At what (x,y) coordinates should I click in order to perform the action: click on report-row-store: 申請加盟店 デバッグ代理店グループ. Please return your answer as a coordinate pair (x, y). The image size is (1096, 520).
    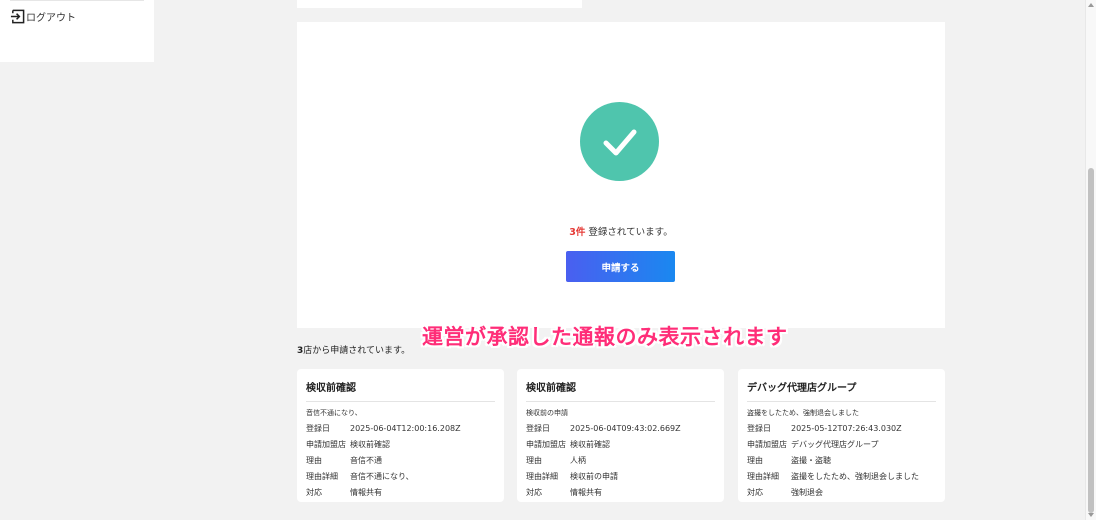
    Looking at the image, I should click on (841, 444).